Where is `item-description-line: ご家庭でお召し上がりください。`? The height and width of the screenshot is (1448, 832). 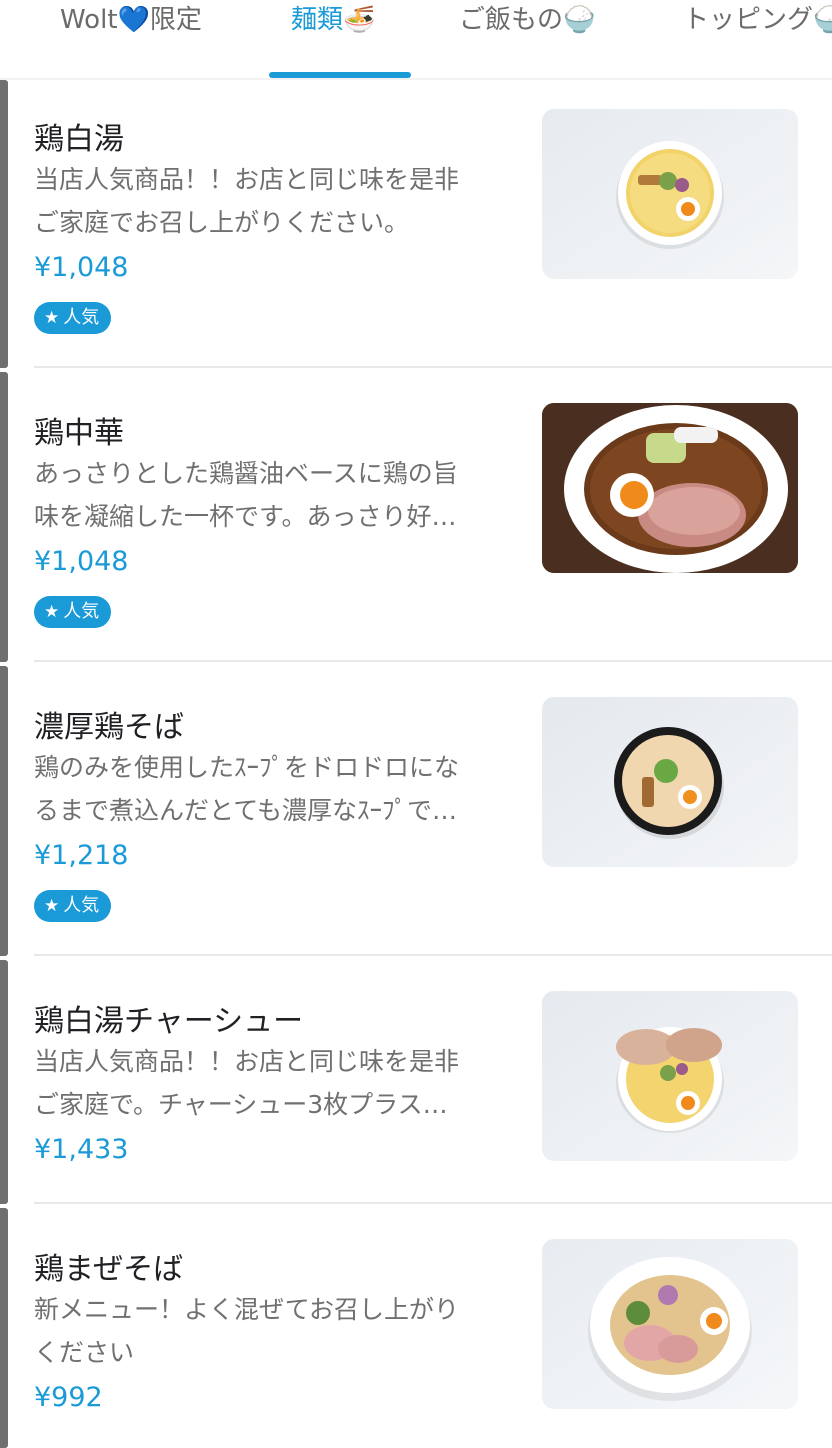 item-description-line: ご家庭でお召し上がりください。 is located at coordinates (222, 222).